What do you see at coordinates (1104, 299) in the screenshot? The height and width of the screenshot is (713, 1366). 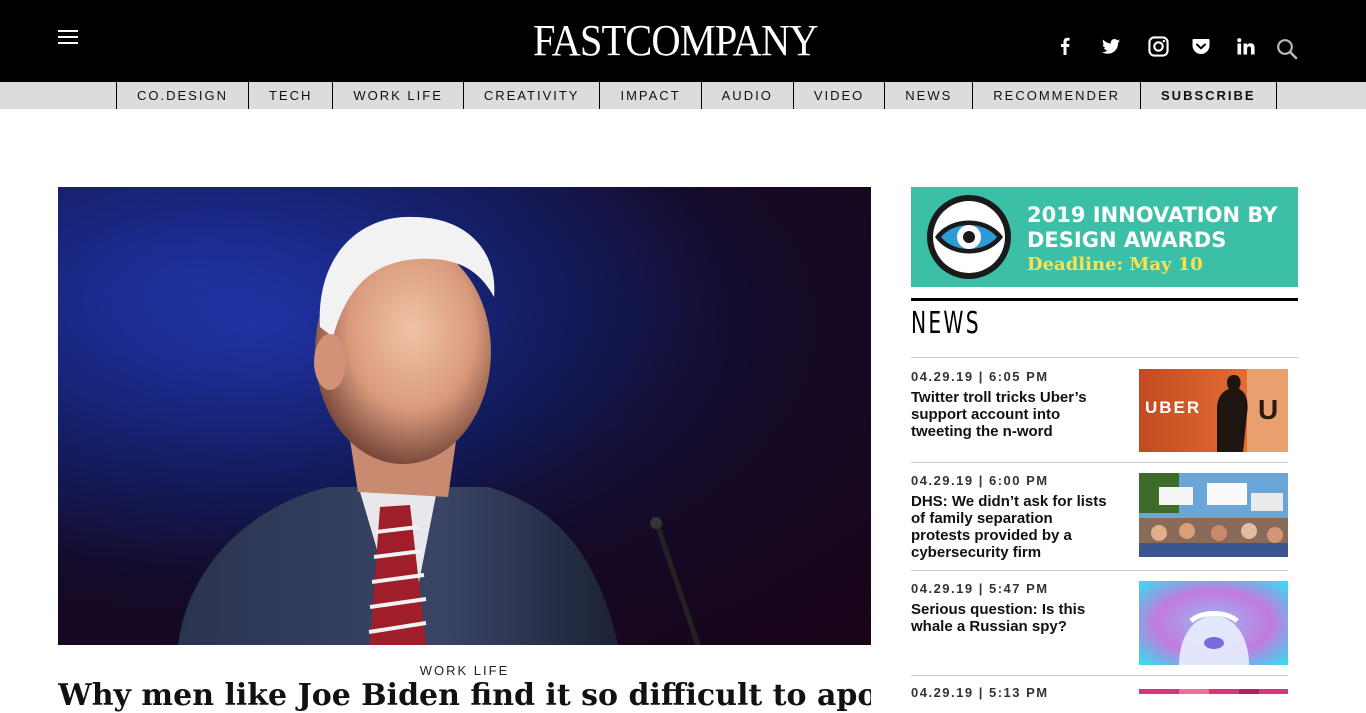 I see `section-divider` at bounding box center [1104, 299].